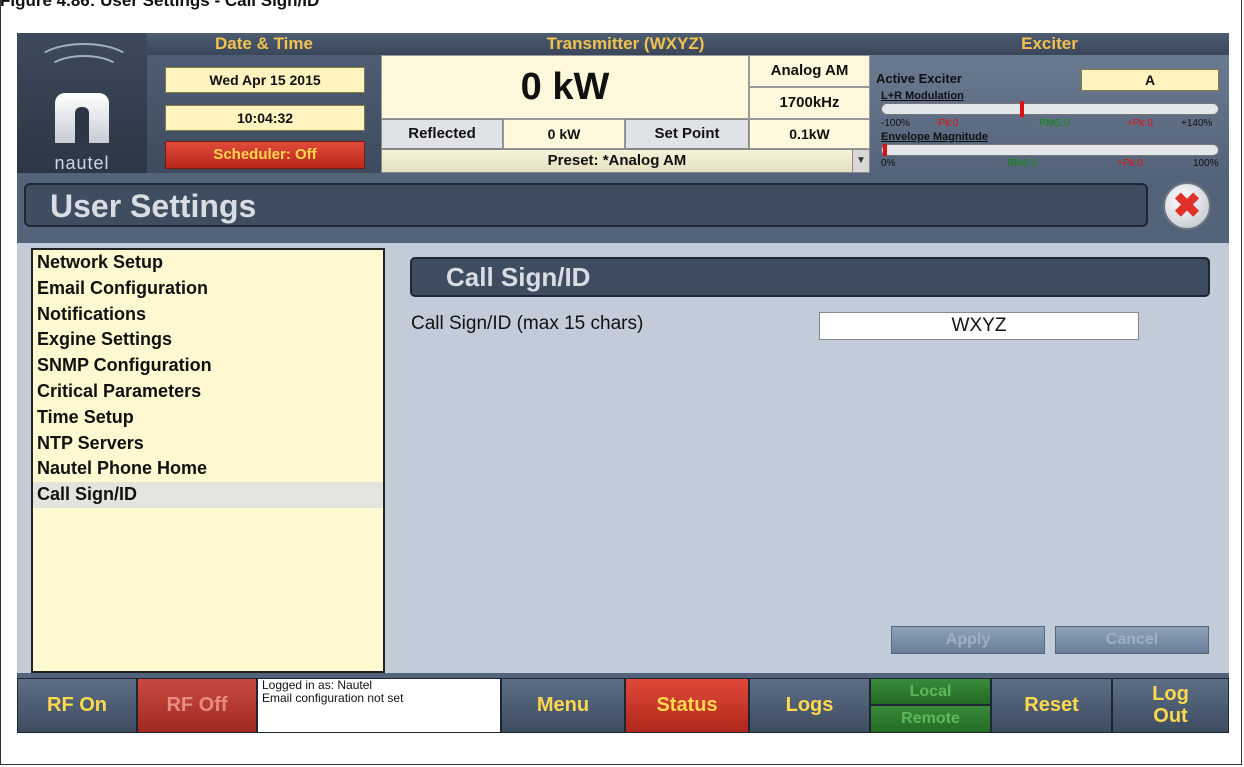 The image size is (1244, 767). What do you see at coordinates (1170, 694) in the screenshot?
I see `logout-label-line1: Log` at bounding box center [1170, 694].